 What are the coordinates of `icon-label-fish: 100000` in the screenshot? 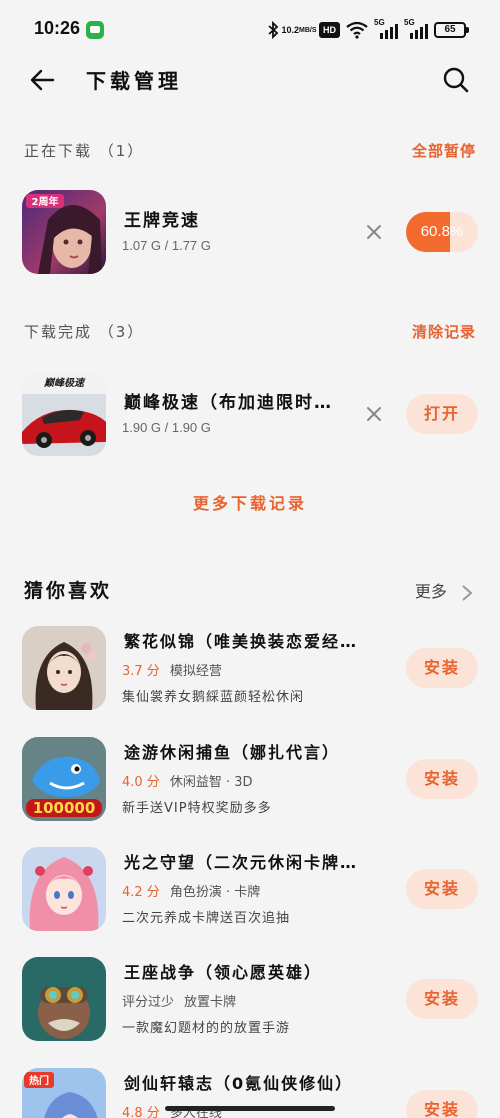 It's located at (64, 808).